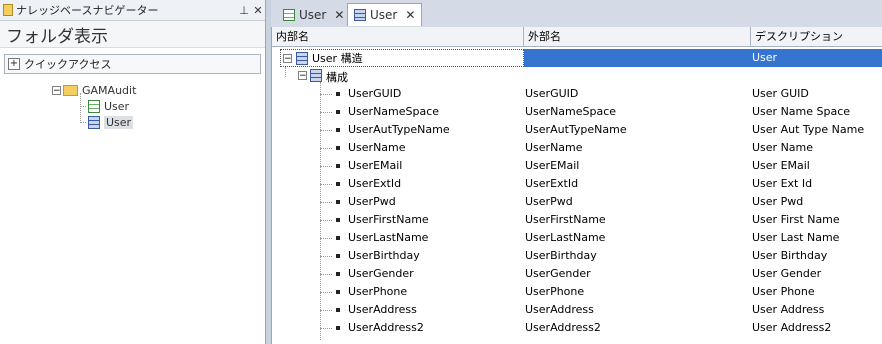 This screenshot has height=344, width=882. I want to click on attribute-external-name: UserFirstName, so click(565, 219).